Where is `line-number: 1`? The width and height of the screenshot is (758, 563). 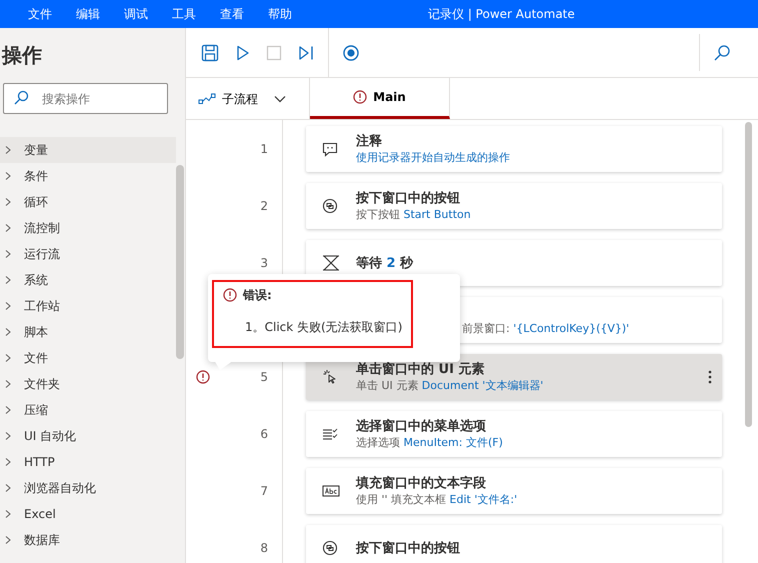 line-number: 1 is located at coordinates (263, 149).